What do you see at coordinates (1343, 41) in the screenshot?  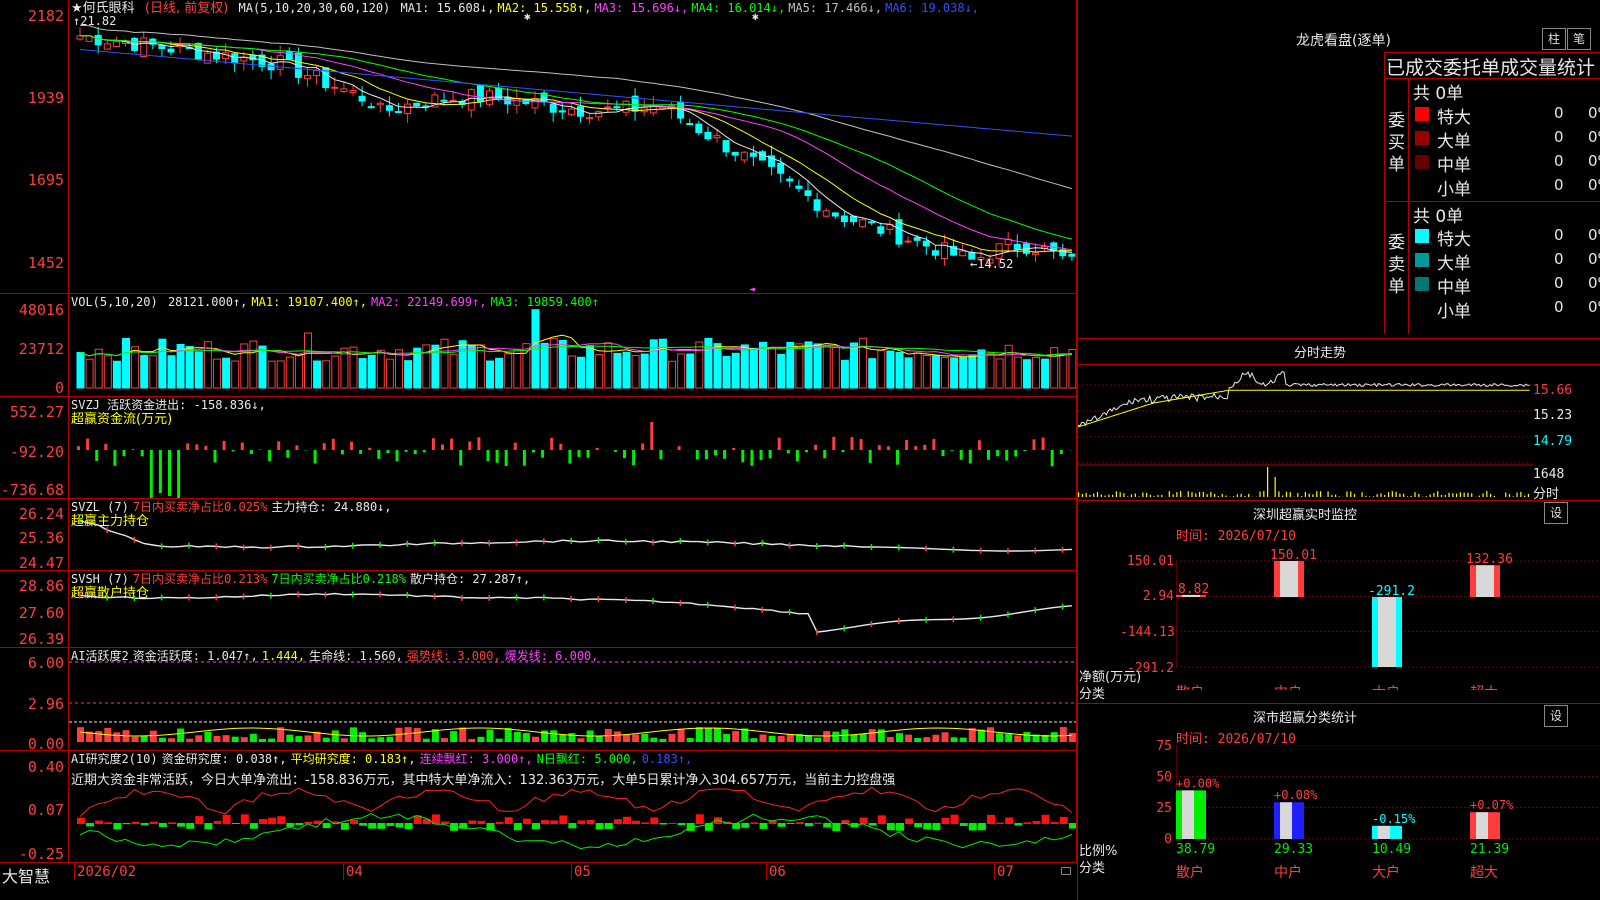 I see `longhu-title: 龙虎看盘(逐单)` at bounding box center [1343, 41].